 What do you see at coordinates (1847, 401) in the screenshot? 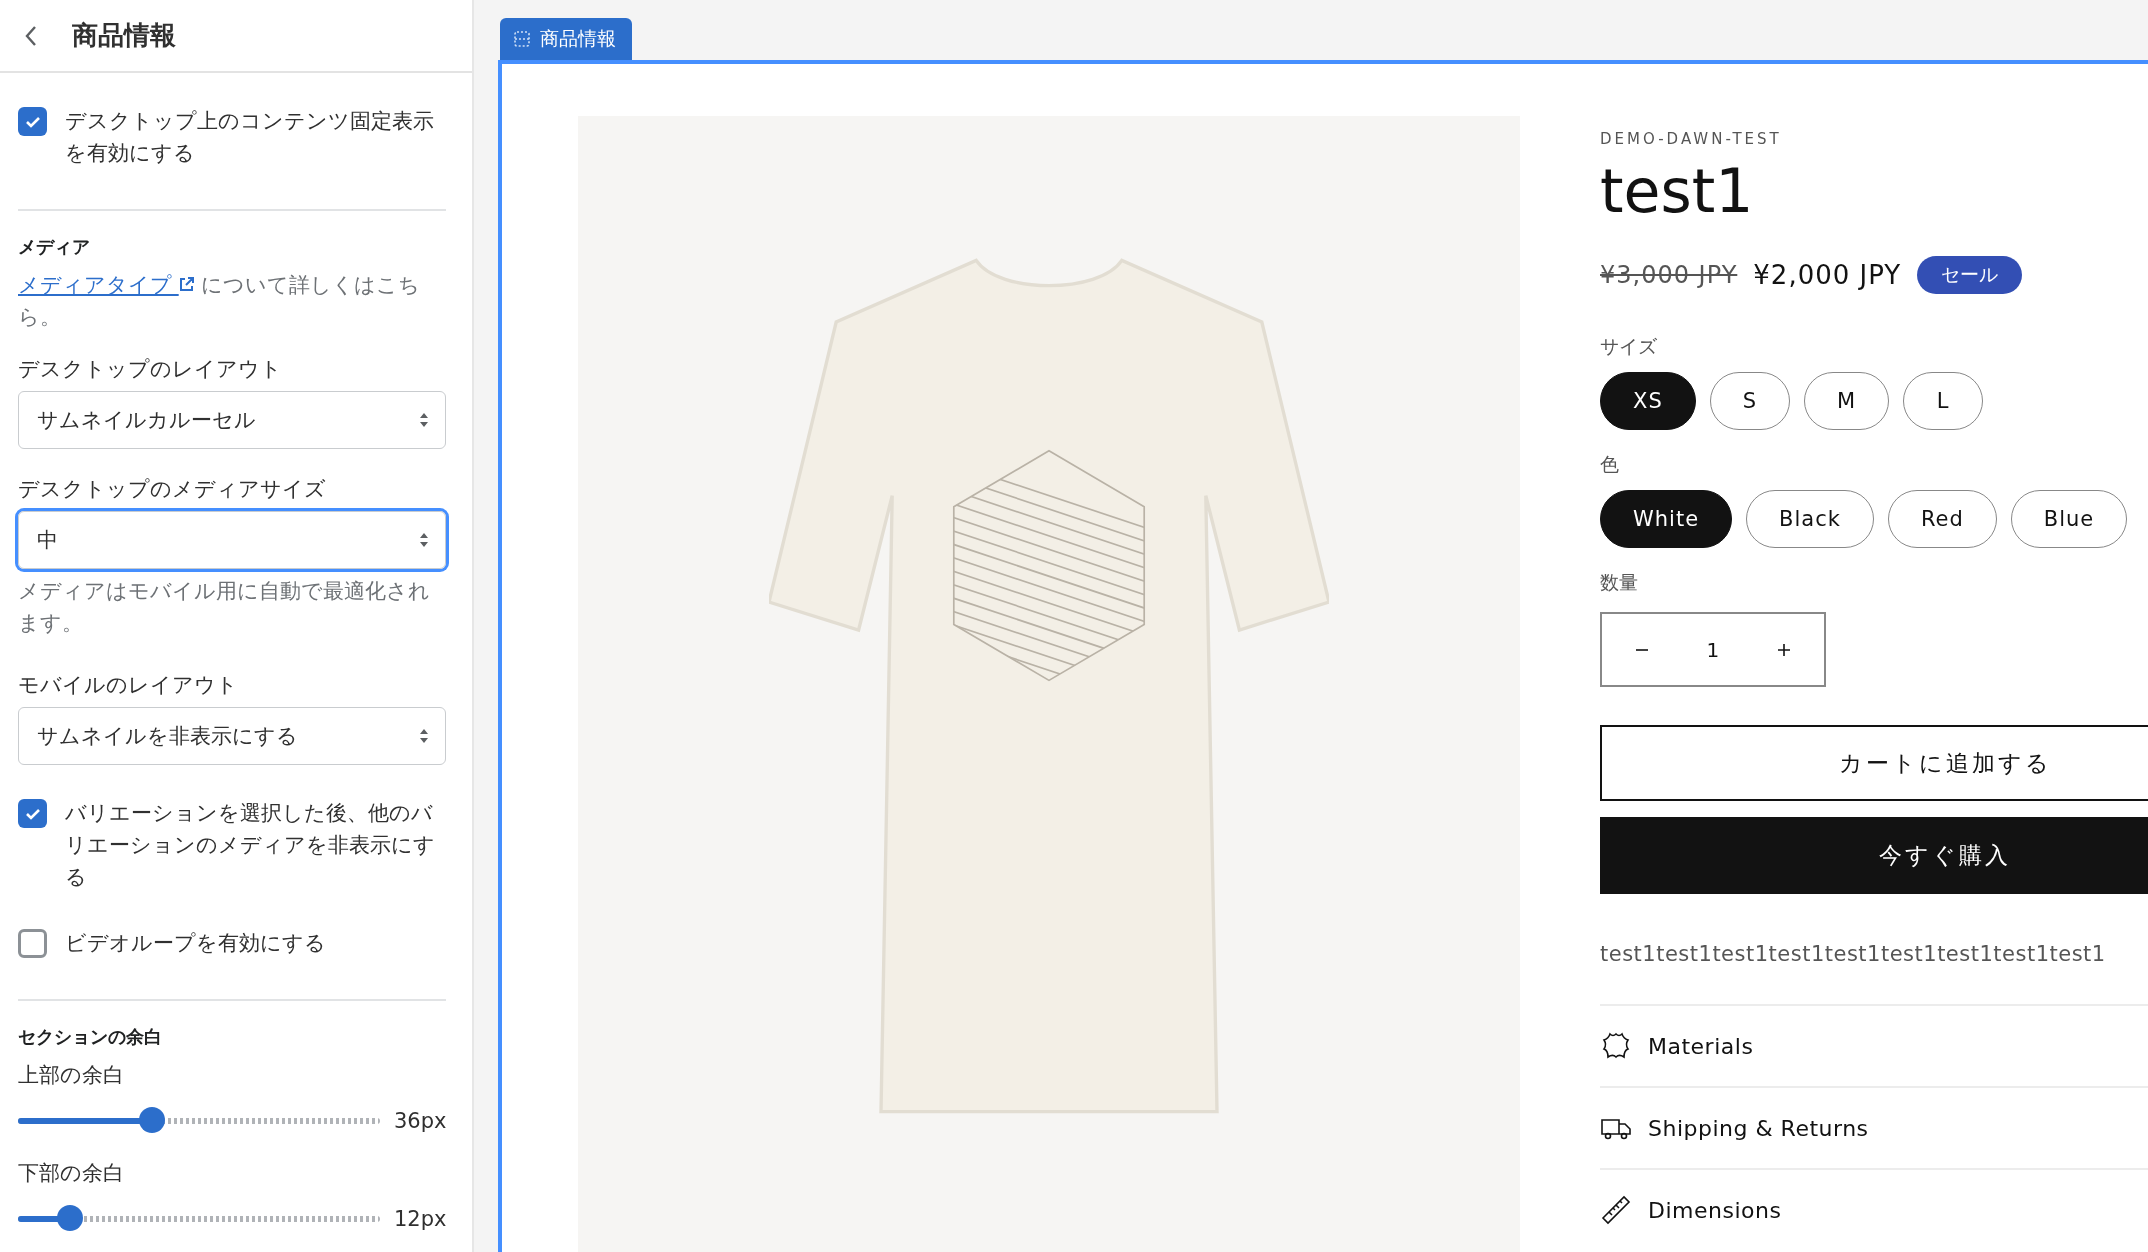
I see `option-pill: M` at bounding box center [1847, 401].